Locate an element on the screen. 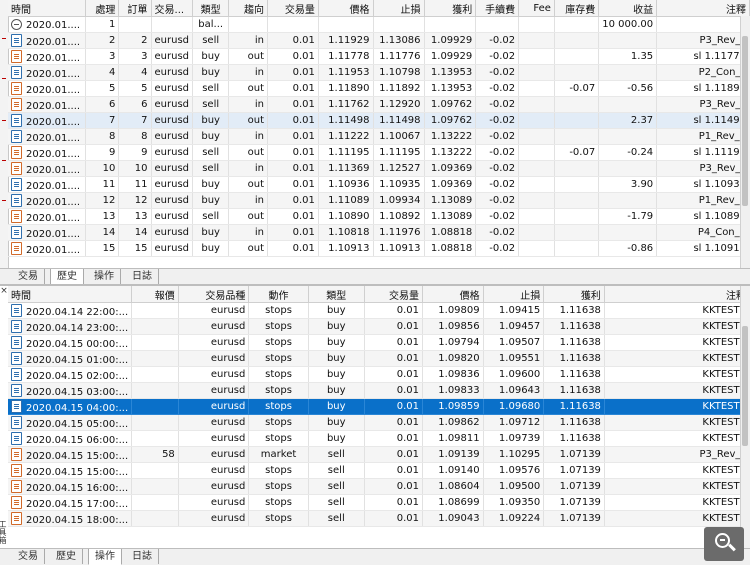 This screenshot has height=570, width=750. history-cell-symbol: eurusd is located at coordinates (172, 200).